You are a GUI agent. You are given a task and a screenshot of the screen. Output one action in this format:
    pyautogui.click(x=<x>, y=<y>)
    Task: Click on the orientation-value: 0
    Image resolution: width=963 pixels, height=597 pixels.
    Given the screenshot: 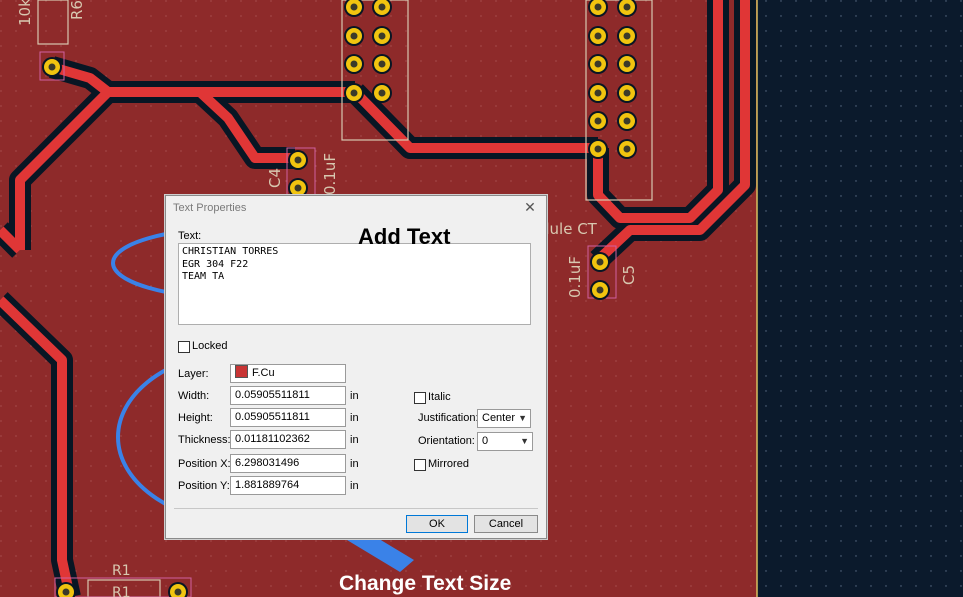 What is the action you would take?
    pyautogui.click(x=485, y=441)
    